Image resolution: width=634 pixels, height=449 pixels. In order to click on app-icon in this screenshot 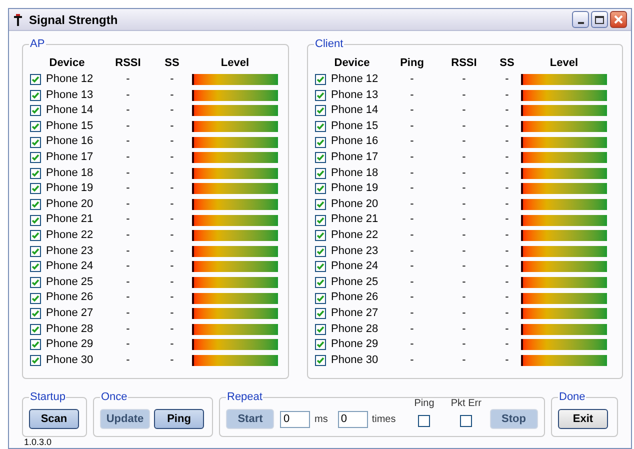, I will do `click(18, 20)`.